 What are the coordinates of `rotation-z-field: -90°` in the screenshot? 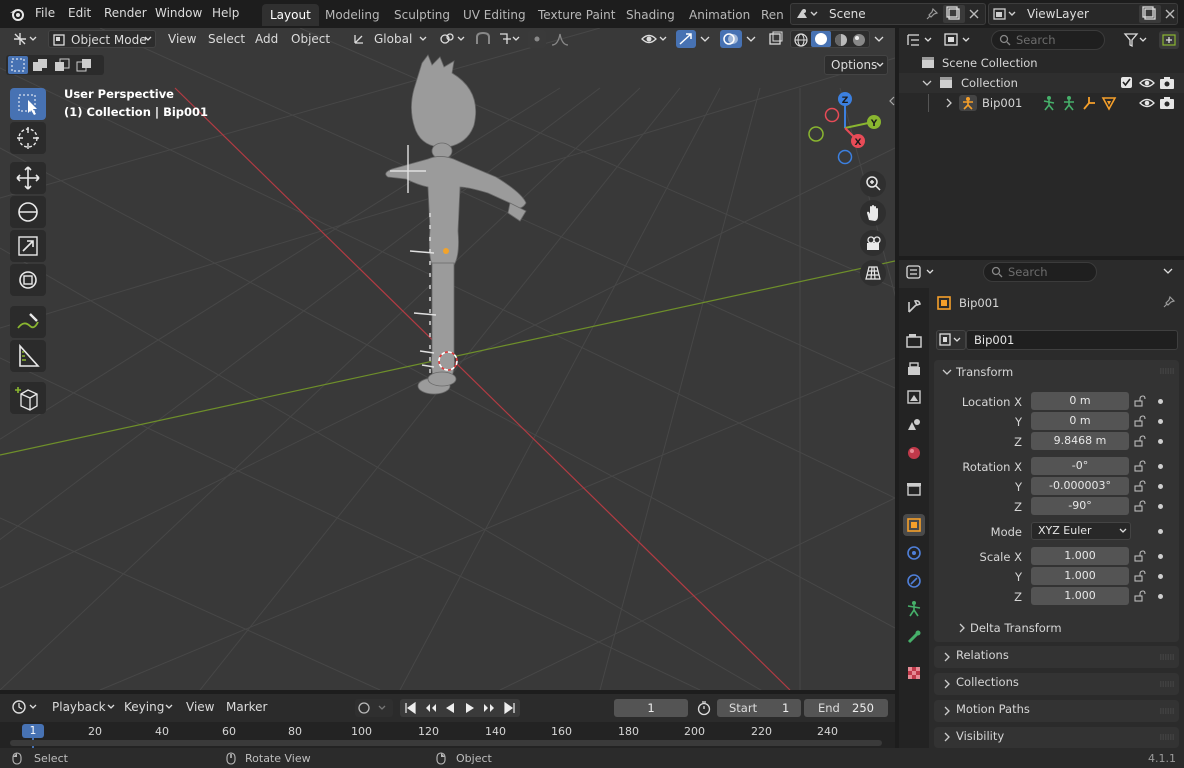 It's located at (1080, 506).